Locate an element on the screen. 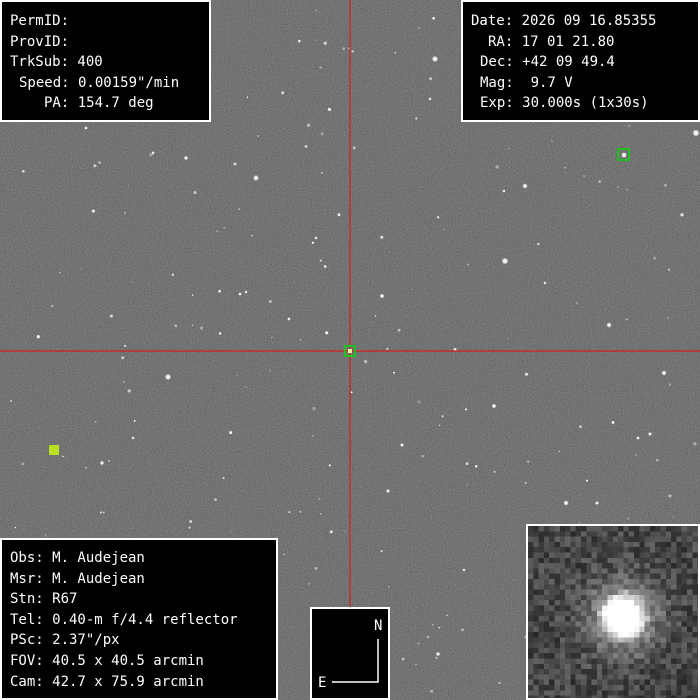 The image size is (700, 700). target-marker is located at coordinates (350, 351).